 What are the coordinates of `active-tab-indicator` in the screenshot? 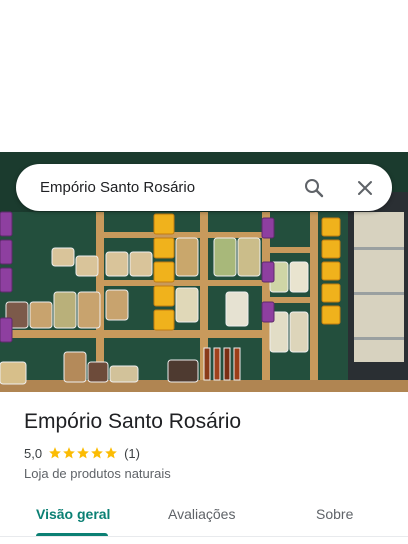 It's located at (72, 534).